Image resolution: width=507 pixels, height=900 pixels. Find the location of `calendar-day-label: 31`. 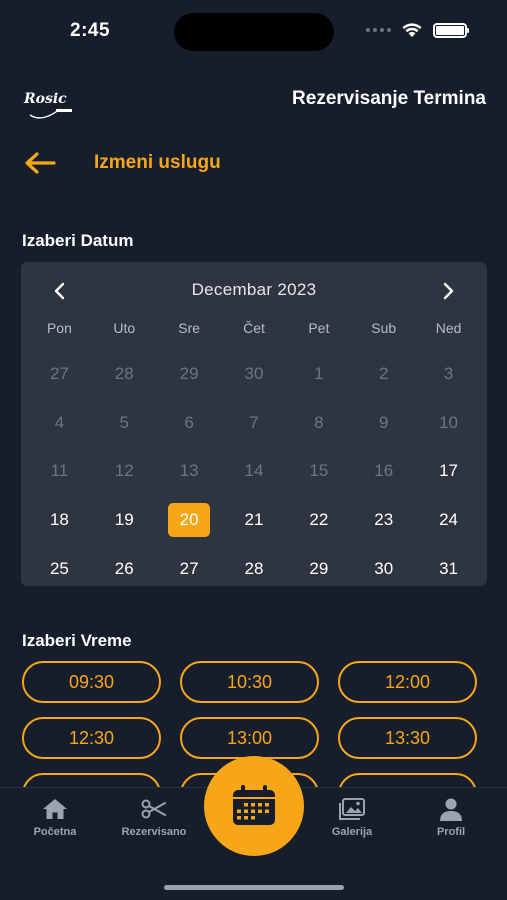

calendar-day-label: 31 is located at coordinates (449, 568).